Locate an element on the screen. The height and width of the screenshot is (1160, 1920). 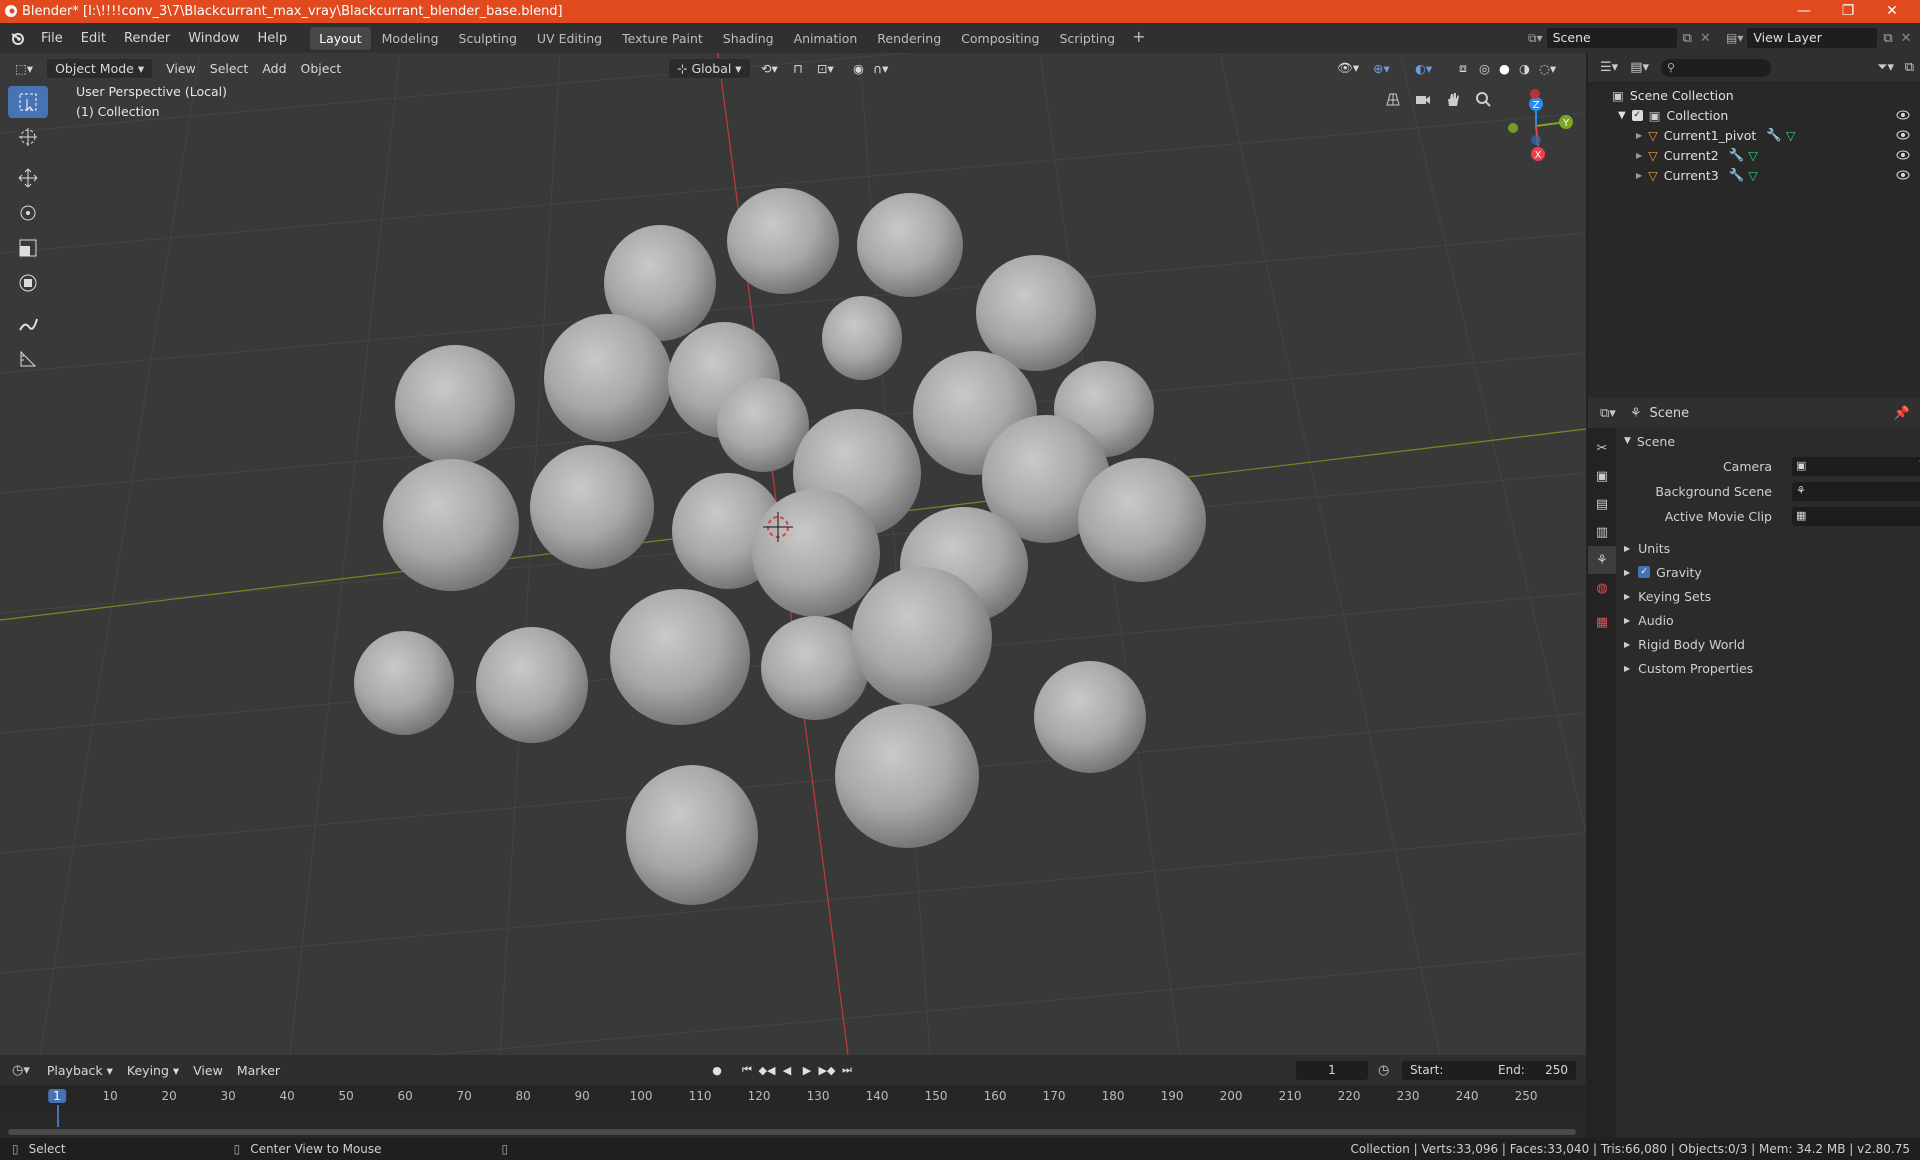
tool-tab-icon: ✂ is located at coordinates (1602, 448).